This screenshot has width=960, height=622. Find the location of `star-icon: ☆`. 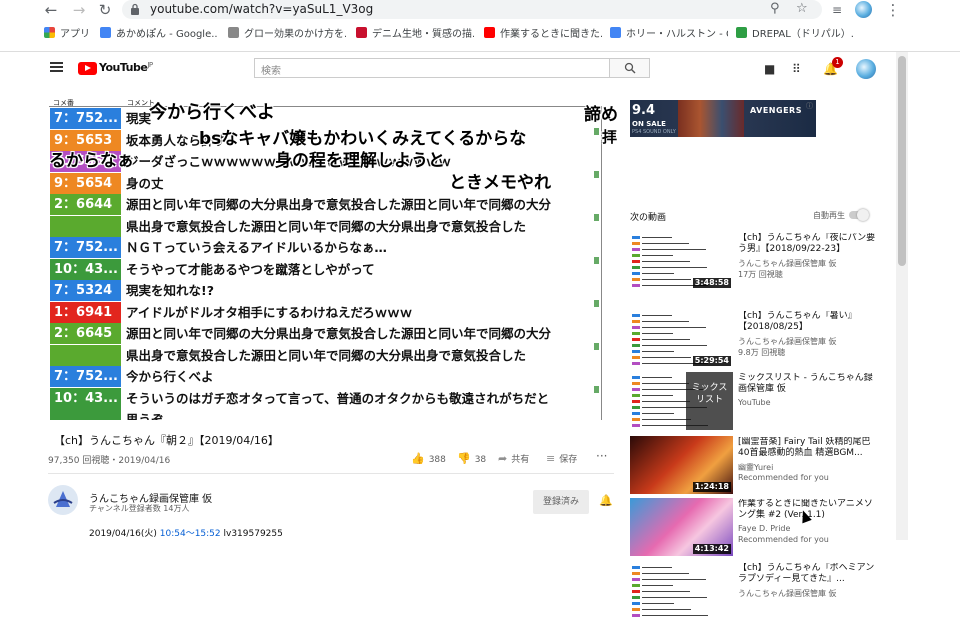

star-icon: ☆ is located at coordinates (802, 8).